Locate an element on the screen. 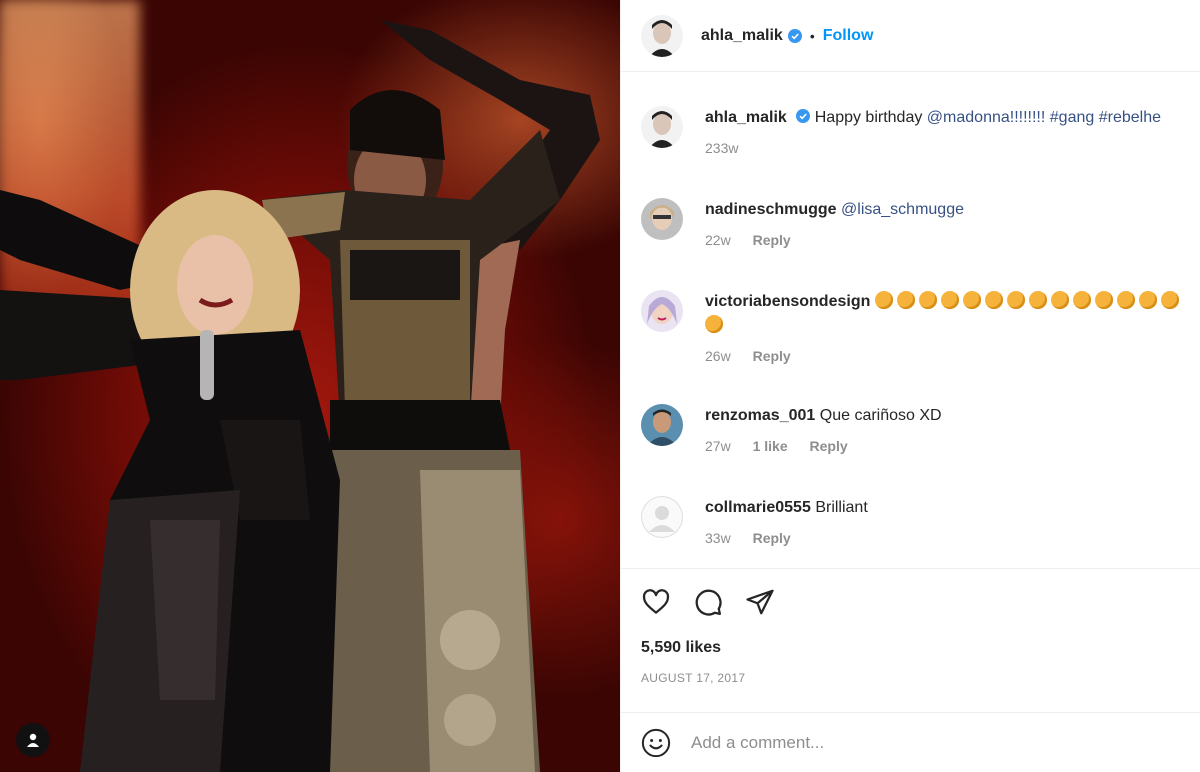 This screenshot has height=772, width=1200. comment-time: 22w is located at coordinates (718, 240).